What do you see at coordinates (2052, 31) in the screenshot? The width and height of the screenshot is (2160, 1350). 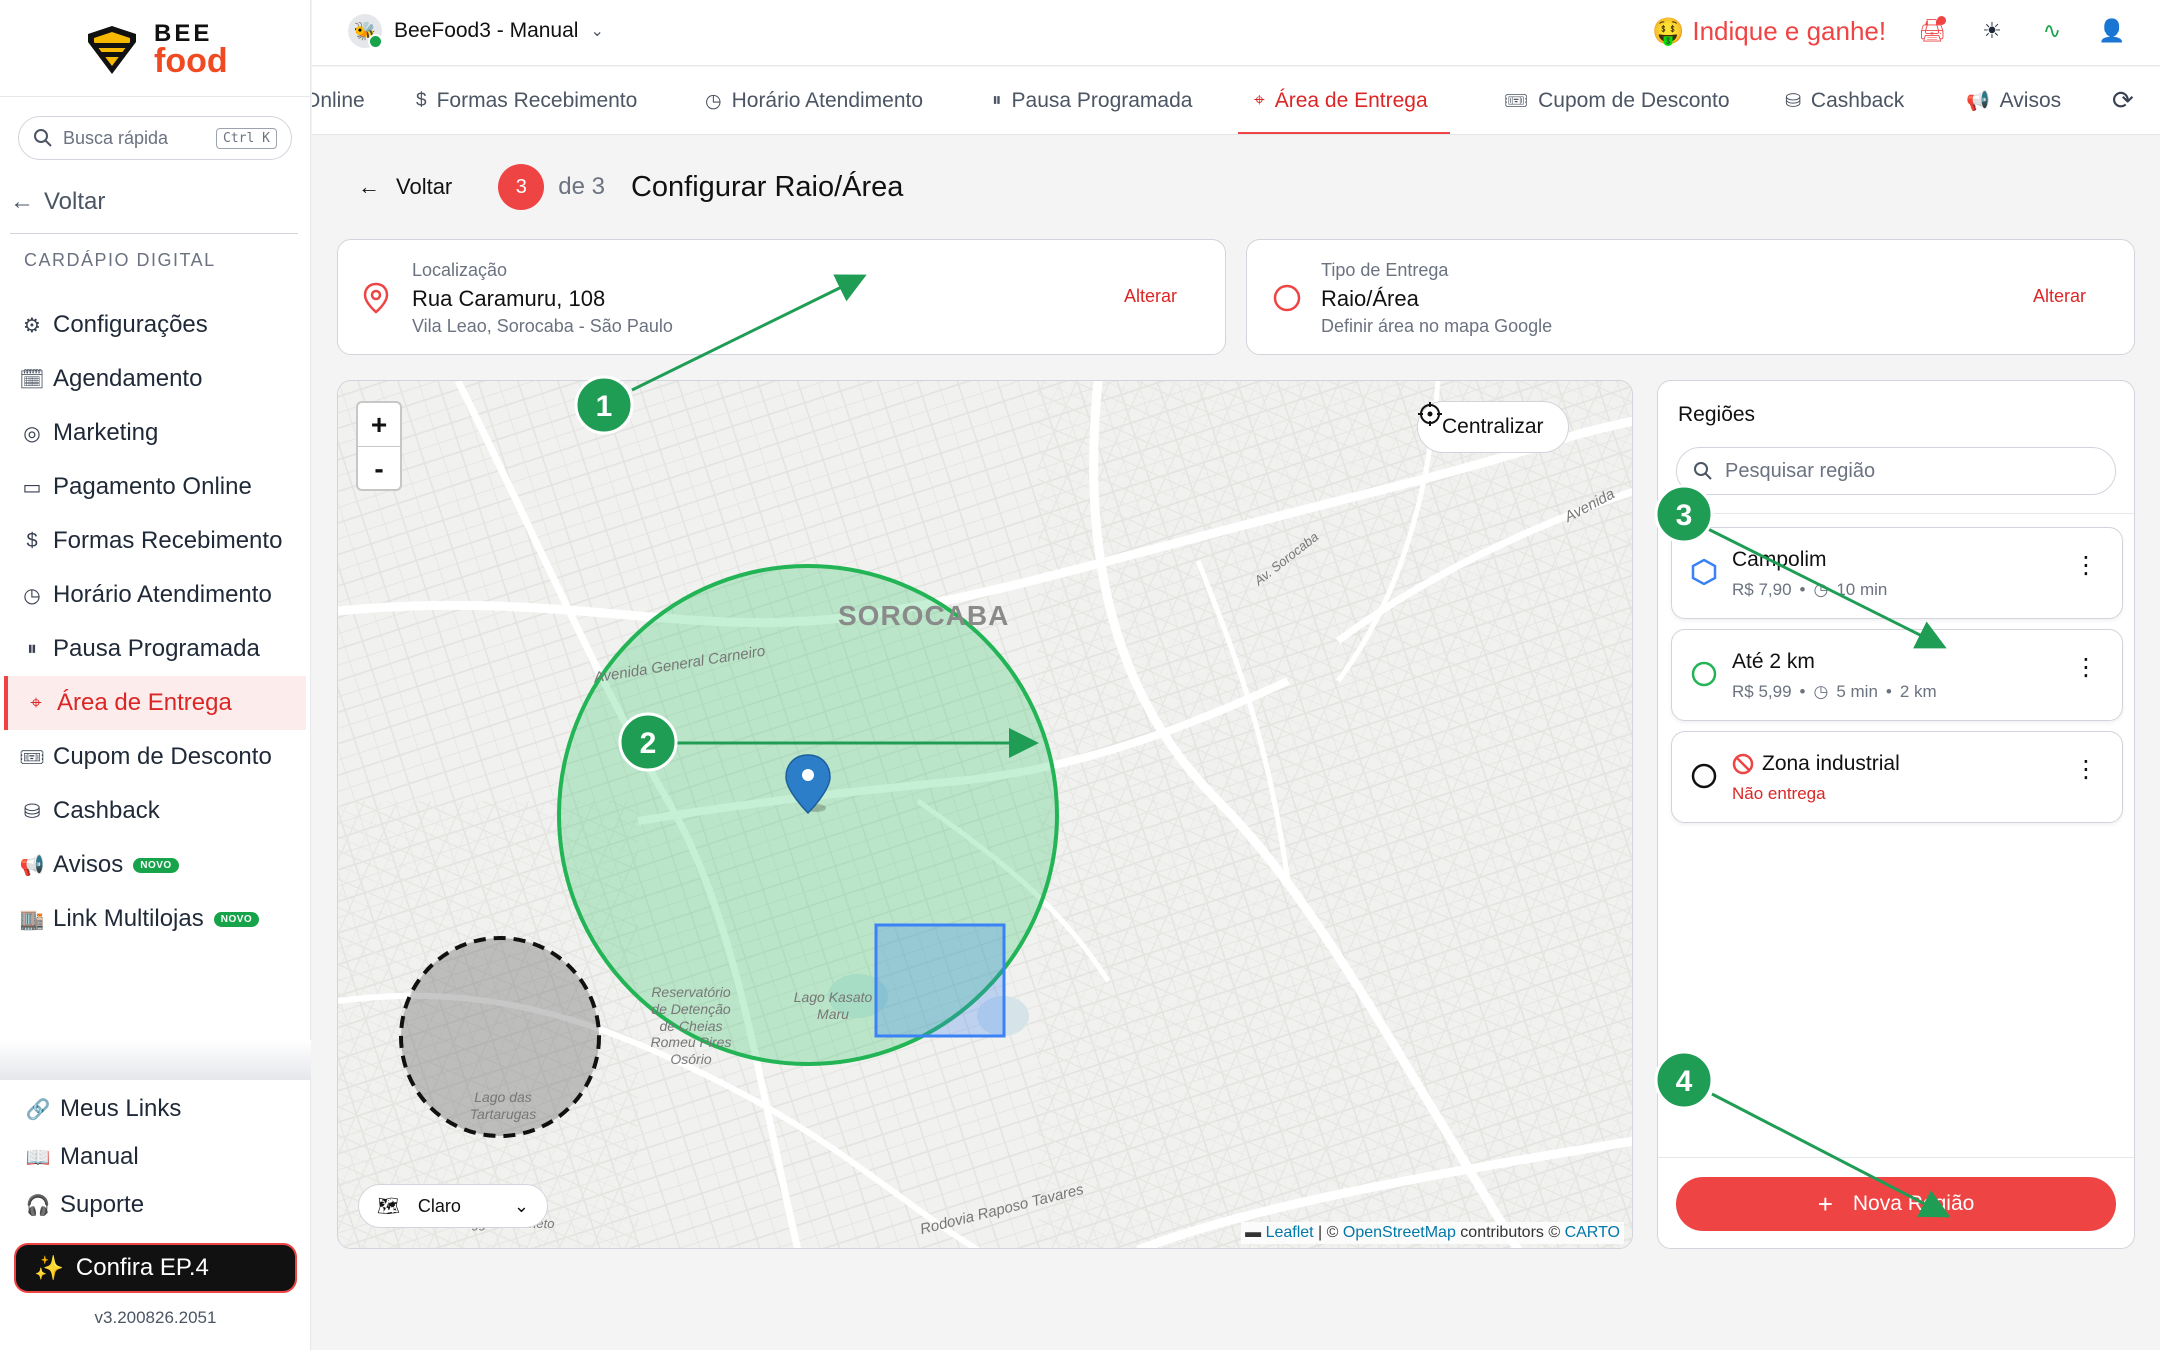 I see `activity-icon: ∿` at bounding box center [2052, 31].